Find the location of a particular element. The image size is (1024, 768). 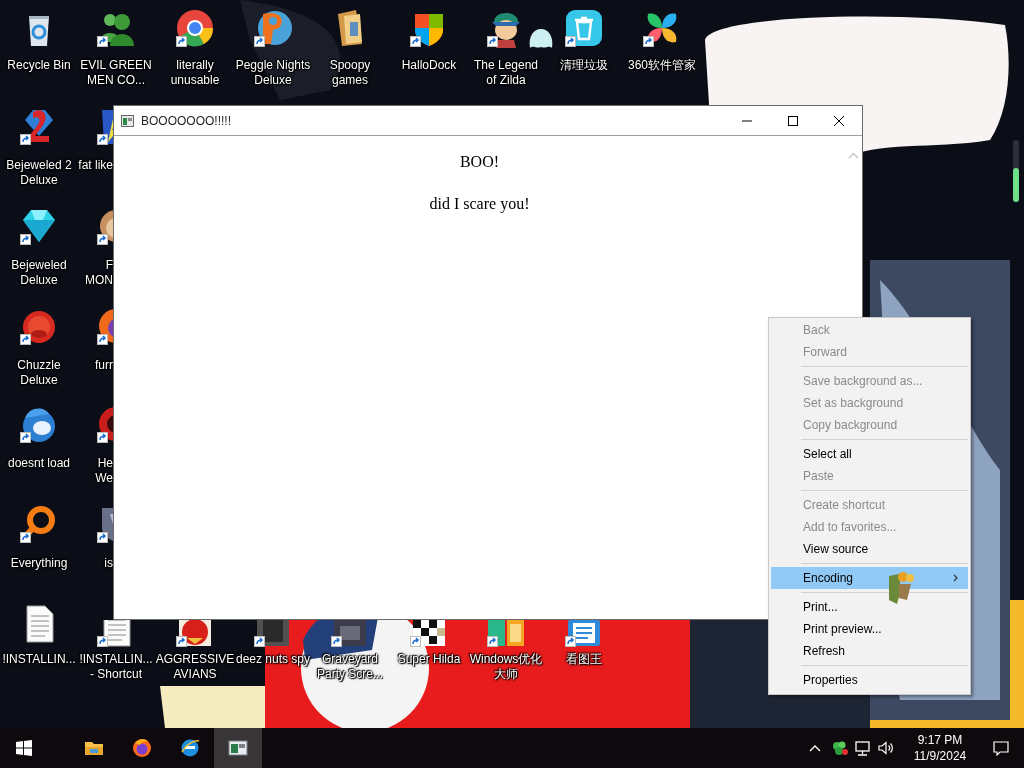

icon-label: Everything is located at coordinates (39, 563).